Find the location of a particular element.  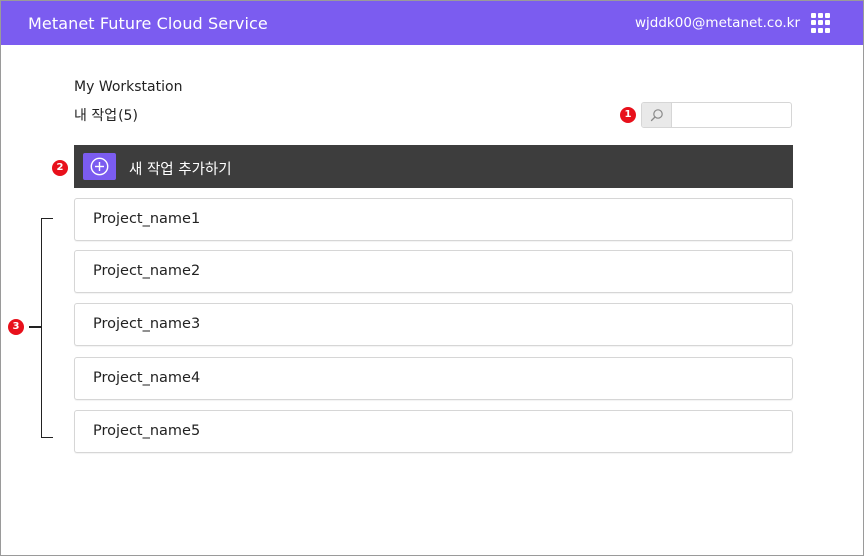

project-list-bracket is located at coordinates (47, 328).